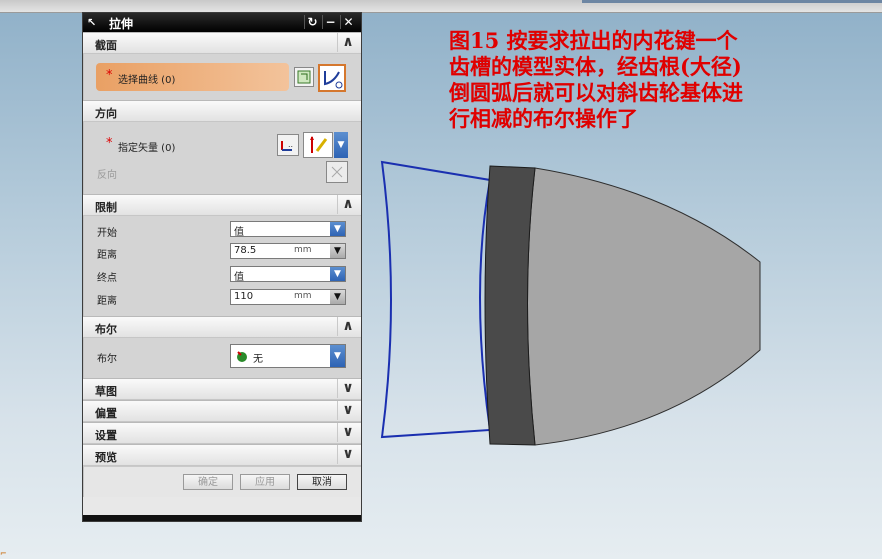 This screenshot has height=559, width=882. Describe the element at coordinates (92, 22) in the screenshot. I see `extrude-icon: ↖` at that location.